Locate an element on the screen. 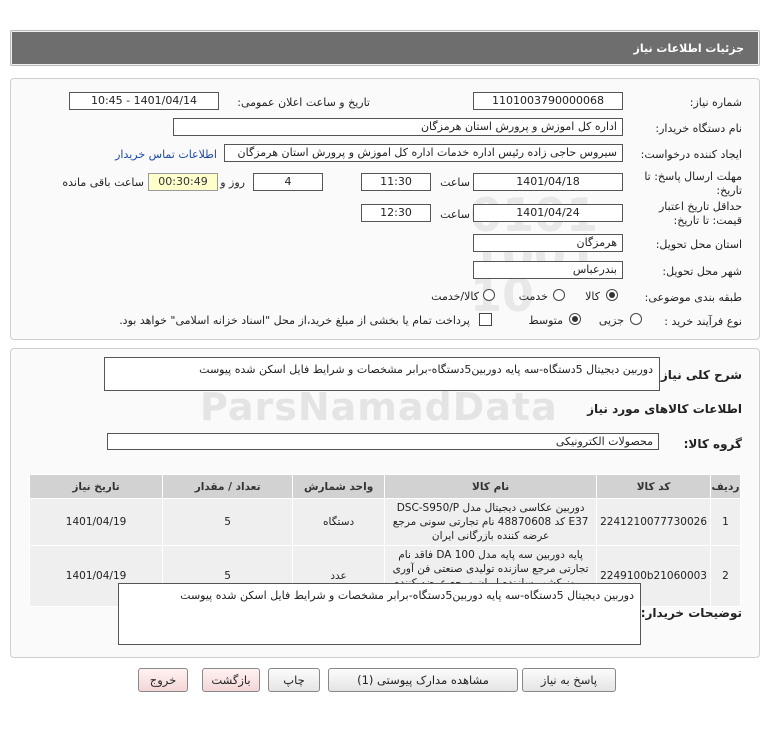  deadline-label-1: مهلت ارسال پاسخ: تا is located at coordinates (693, 176).